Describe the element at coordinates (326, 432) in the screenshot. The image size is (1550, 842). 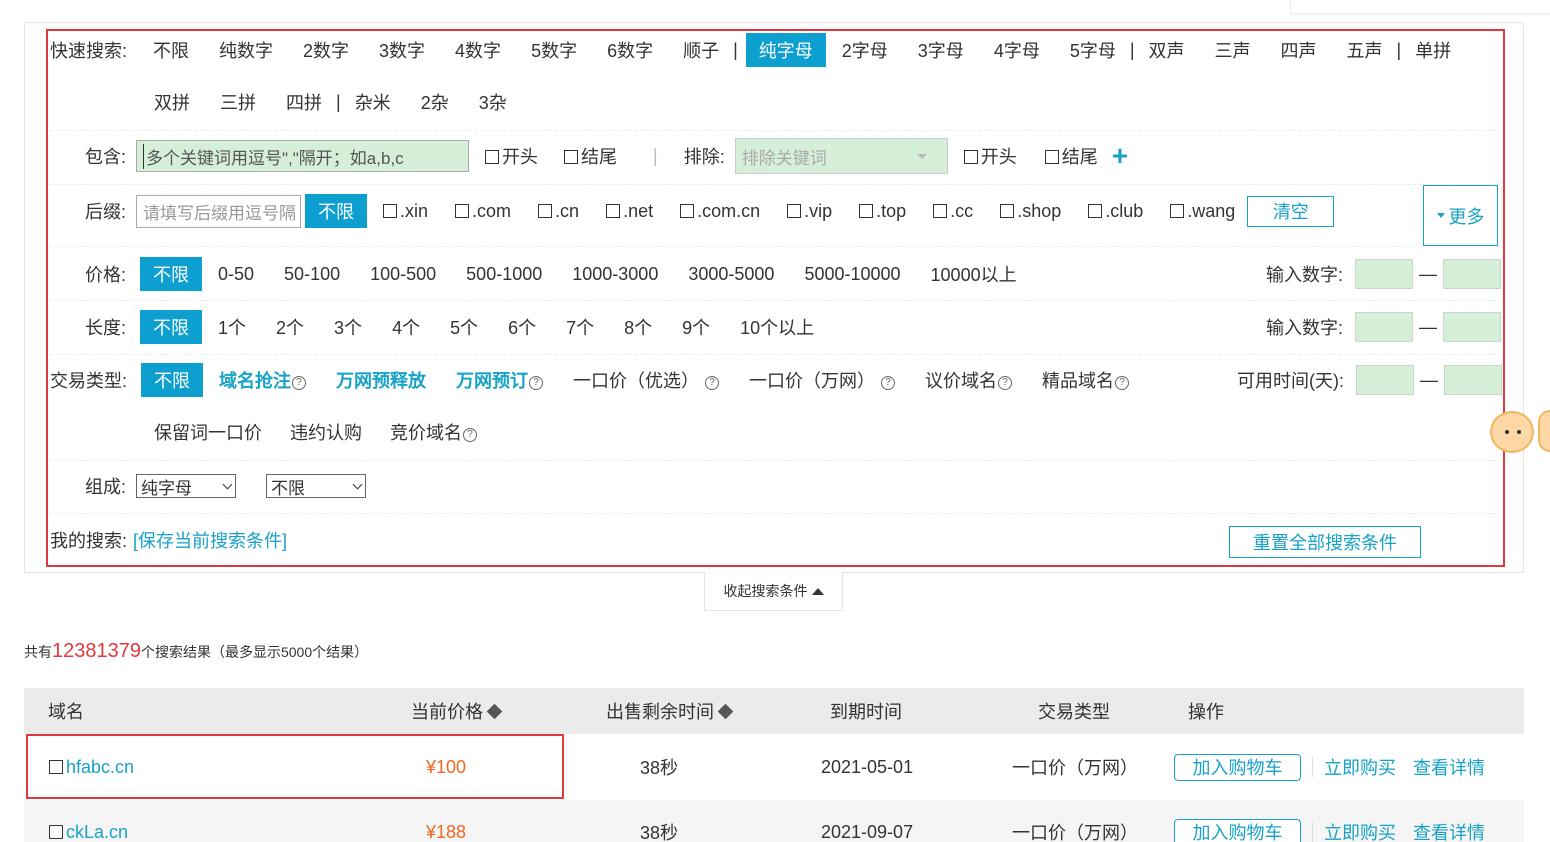
I see `trade-type-option: 违约认购` at that location.